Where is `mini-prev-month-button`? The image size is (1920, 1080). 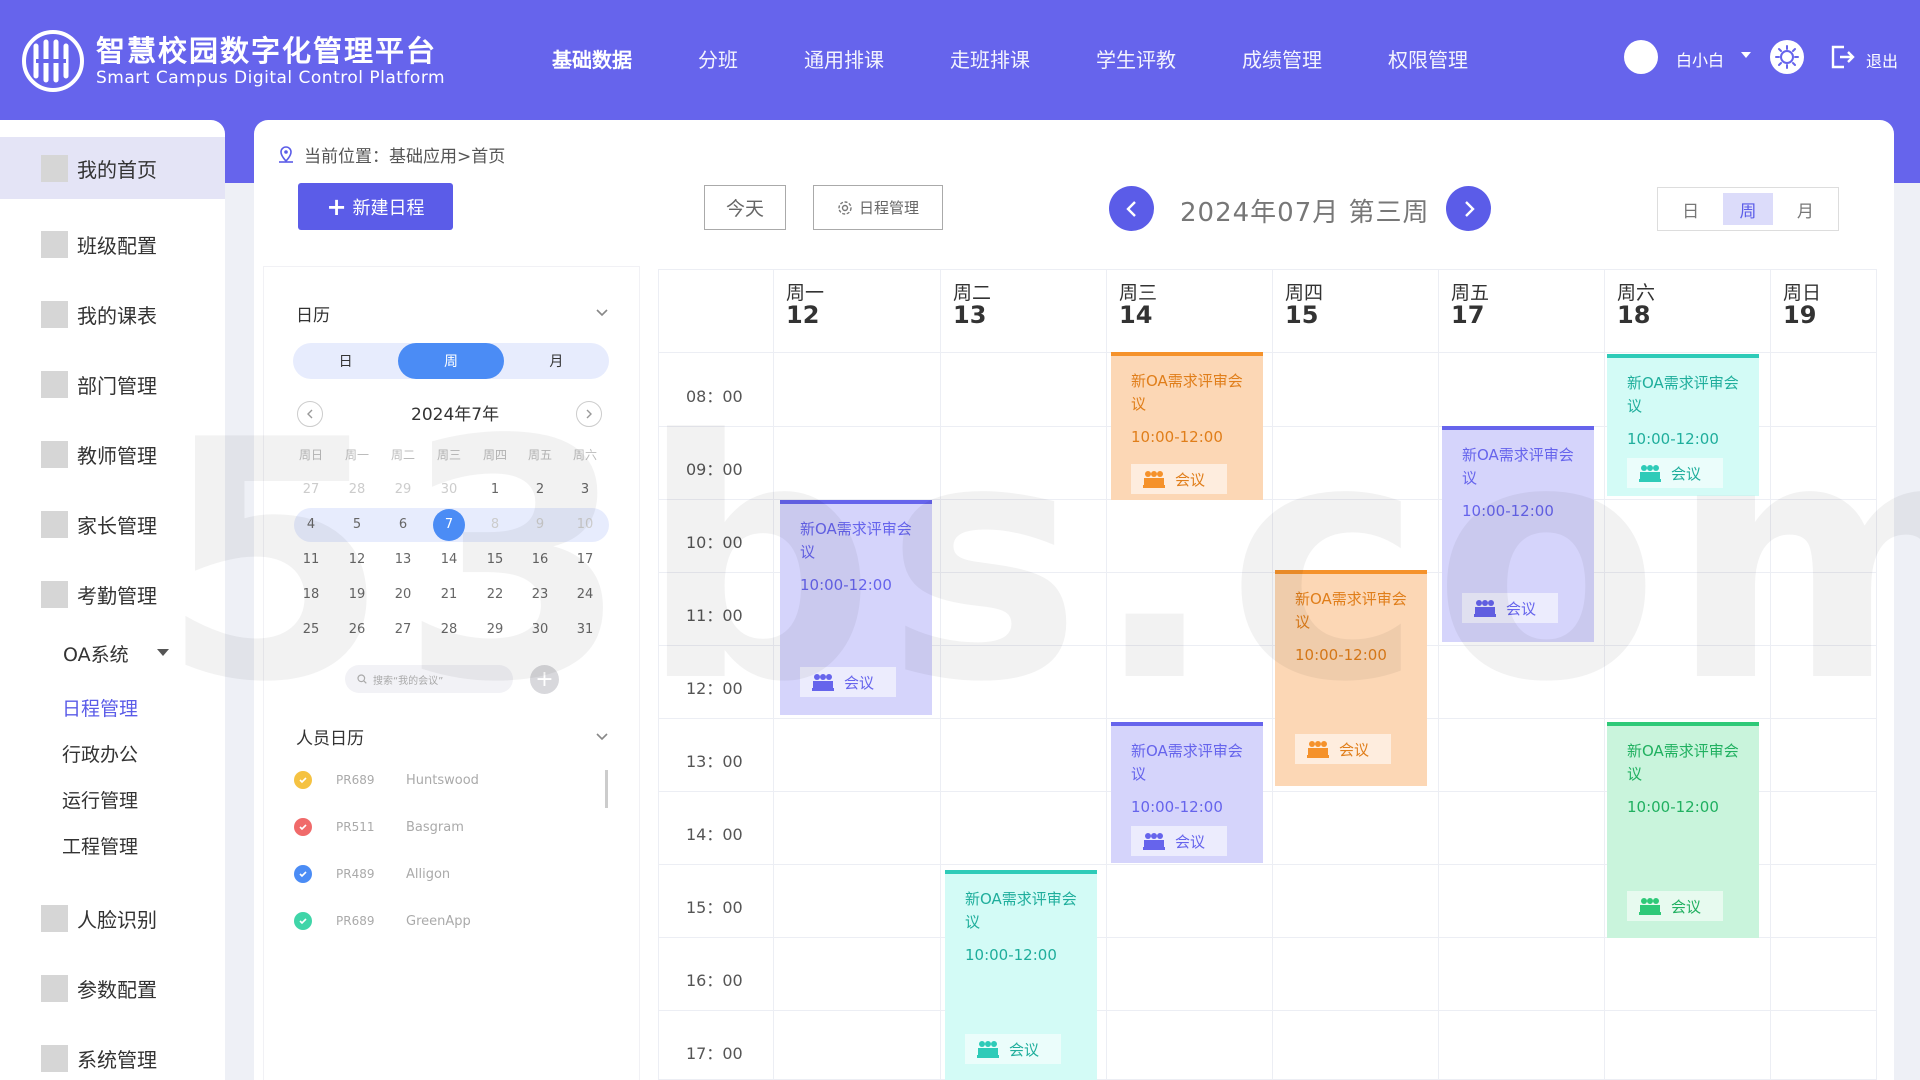 mini-prev-month-button is located at coordinates (310, 414).